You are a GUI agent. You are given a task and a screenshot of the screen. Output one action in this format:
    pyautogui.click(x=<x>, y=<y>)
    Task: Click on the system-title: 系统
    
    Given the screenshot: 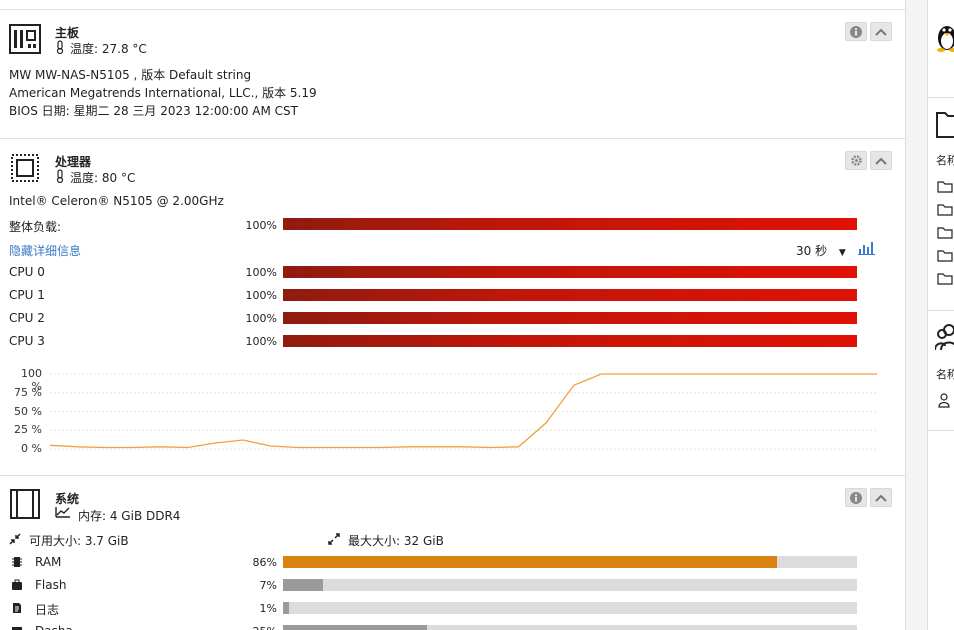 What is the action you would take?
    pyautogui.click(x=67, y=499)
    